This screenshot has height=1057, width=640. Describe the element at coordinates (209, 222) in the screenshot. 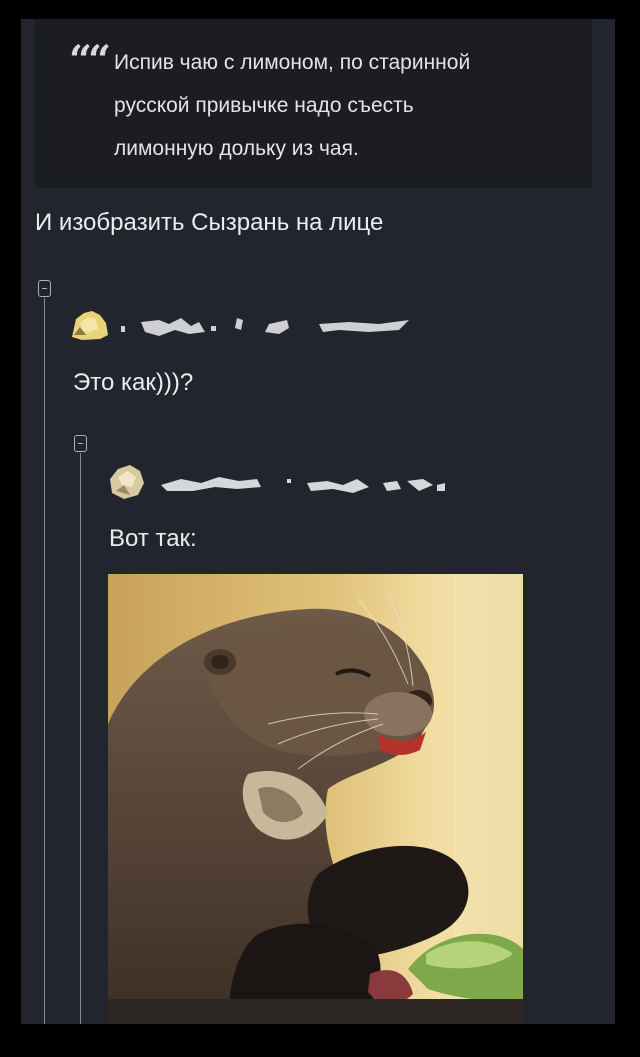

I see `reply-text: И изобразить Сызрань на лице` at that location.